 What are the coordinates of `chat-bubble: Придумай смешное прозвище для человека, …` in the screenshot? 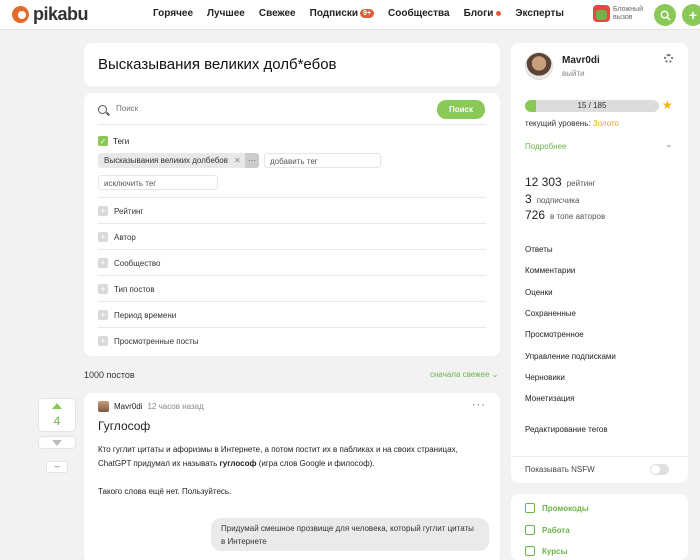 It's located at (350, 534).